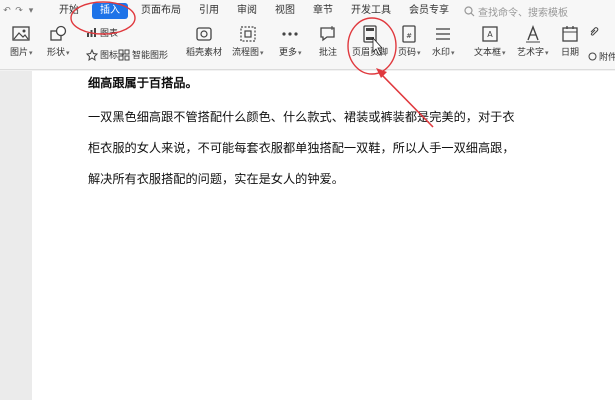 The height and width of the screenshot is (400, 615). I want to click on attachment-icon, so click(592, 56).